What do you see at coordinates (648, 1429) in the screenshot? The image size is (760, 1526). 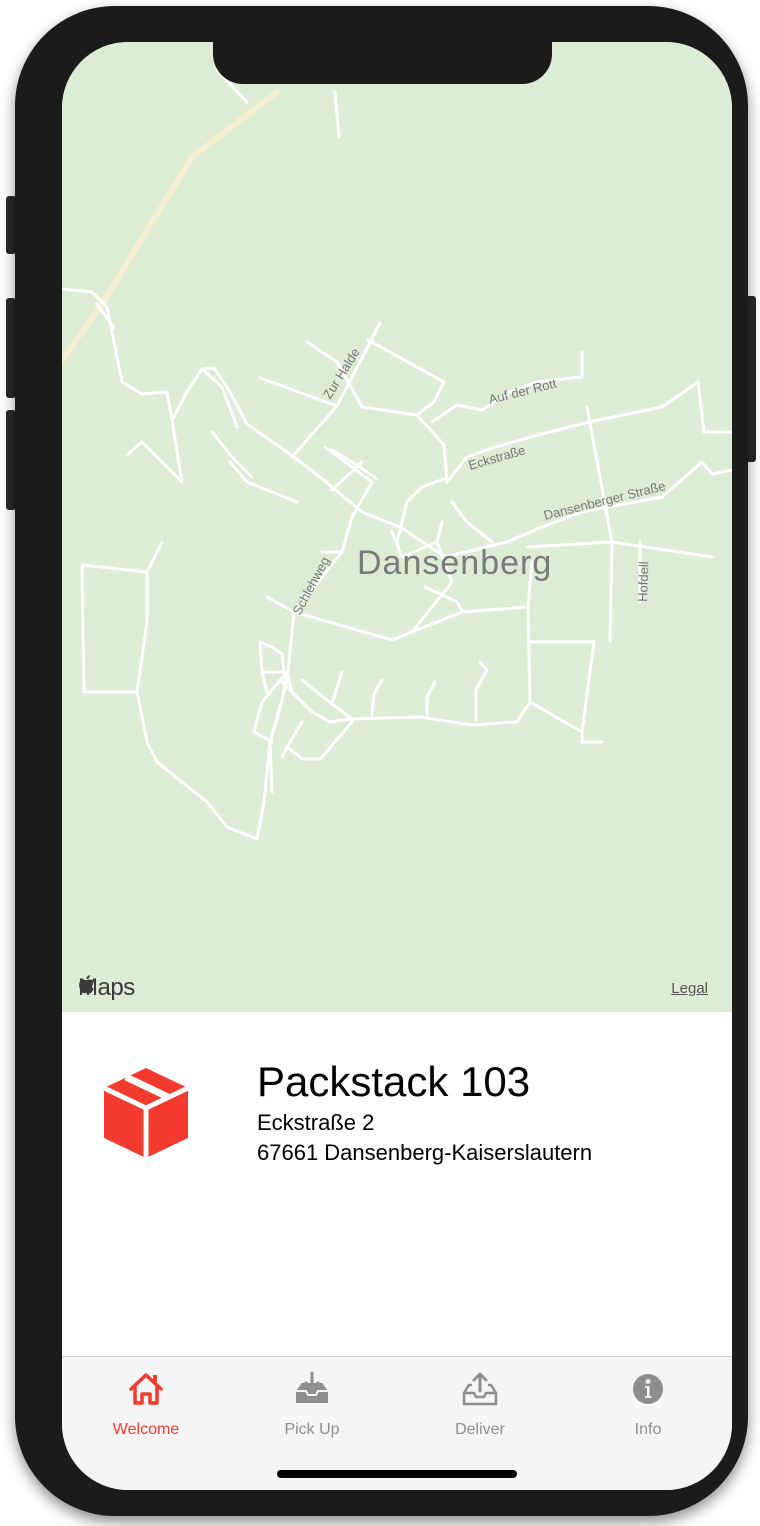 I see `tab-info-label: Info` at bounding box center [648, 1429].